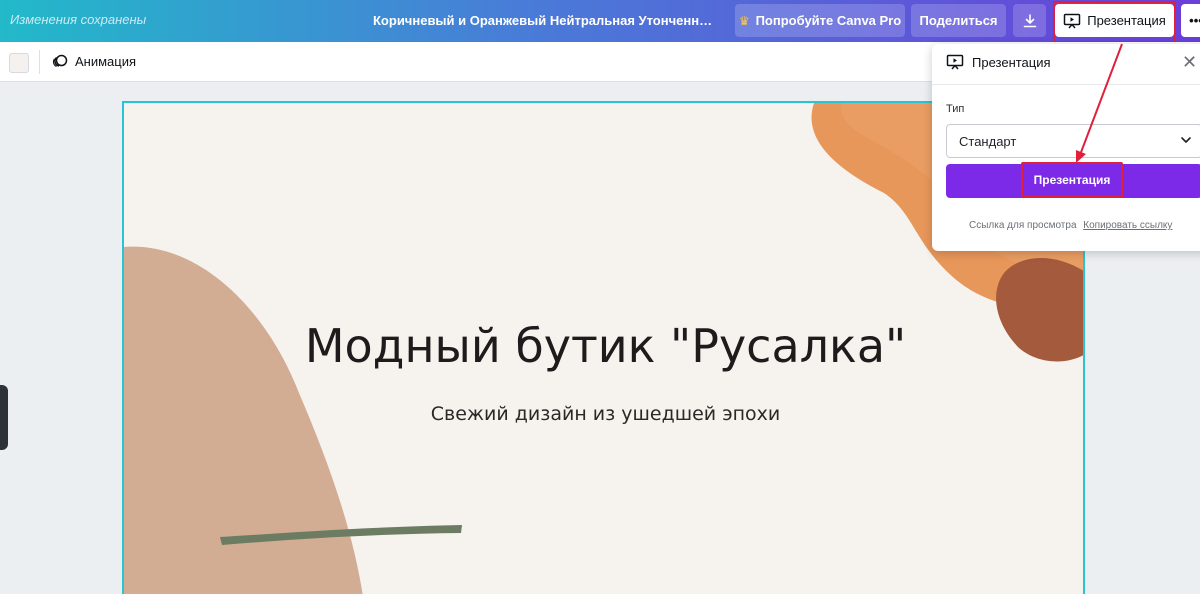 This screenshot has height=594, width=1200. I want to click on background-color-swatch, so click(19, 63).